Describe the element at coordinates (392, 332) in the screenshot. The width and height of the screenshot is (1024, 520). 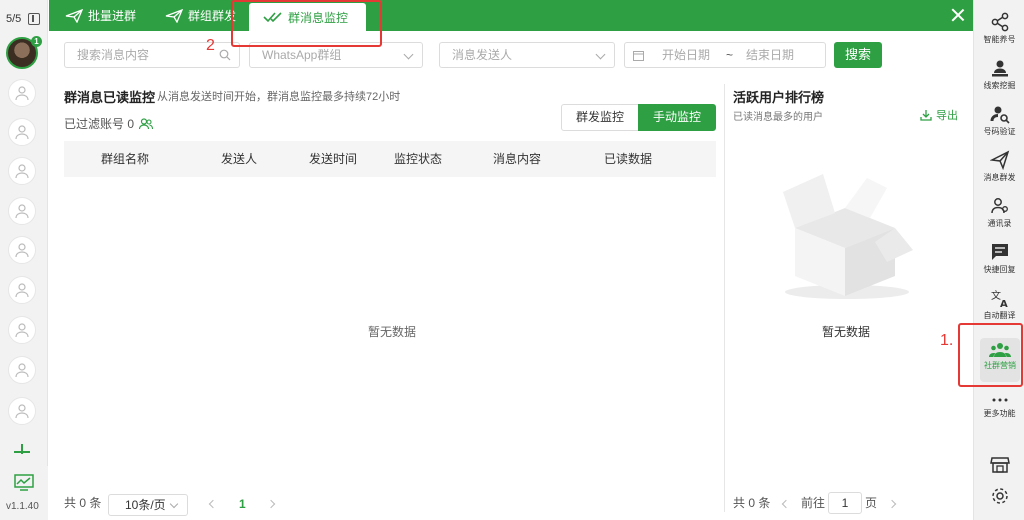
I see `table-empty-state: 暂无数据` at that location.